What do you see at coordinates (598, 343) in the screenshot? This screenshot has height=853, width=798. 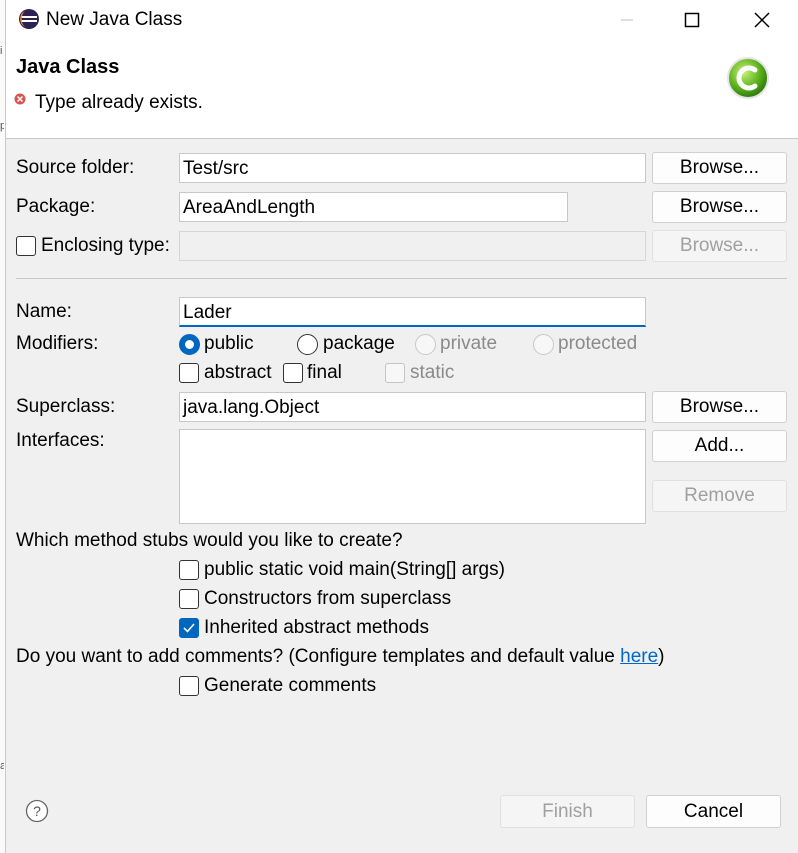 I see `protected-radio-label: protected` at bounding box center [598, 343].